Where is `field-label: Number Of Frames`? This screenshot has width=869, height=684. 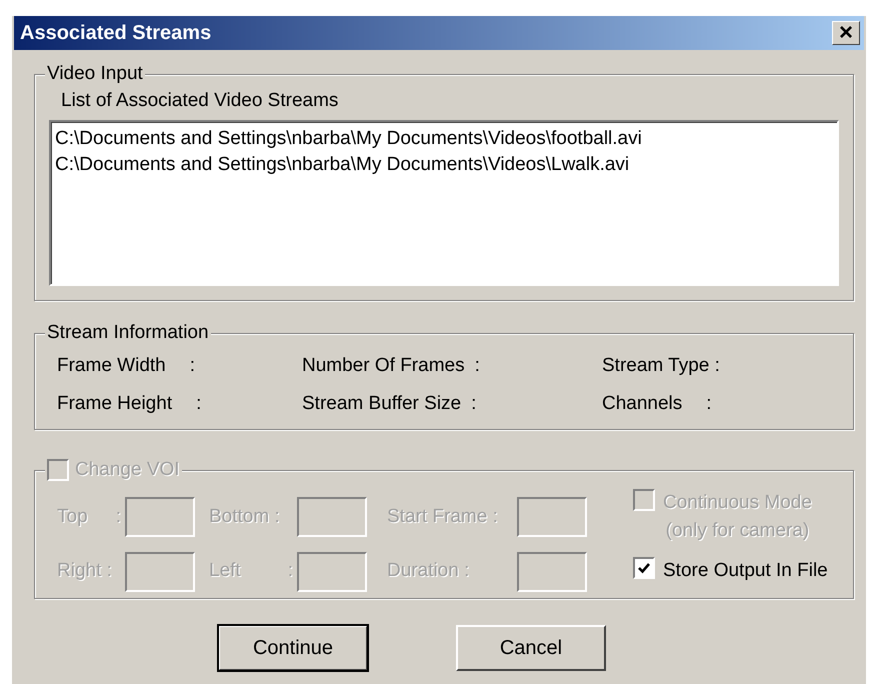 field-label: Number Of Frames is located at coordinates (383, 366).